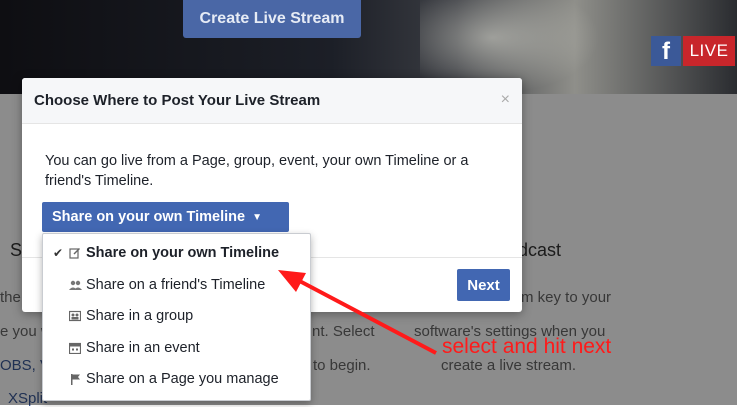 The height and width of the screenshot is (407, 737). What do you see at coordinates (140, 316) in the screenshot?
I see `menu-item-label: Share in a group` at bounding box center [140, 316].